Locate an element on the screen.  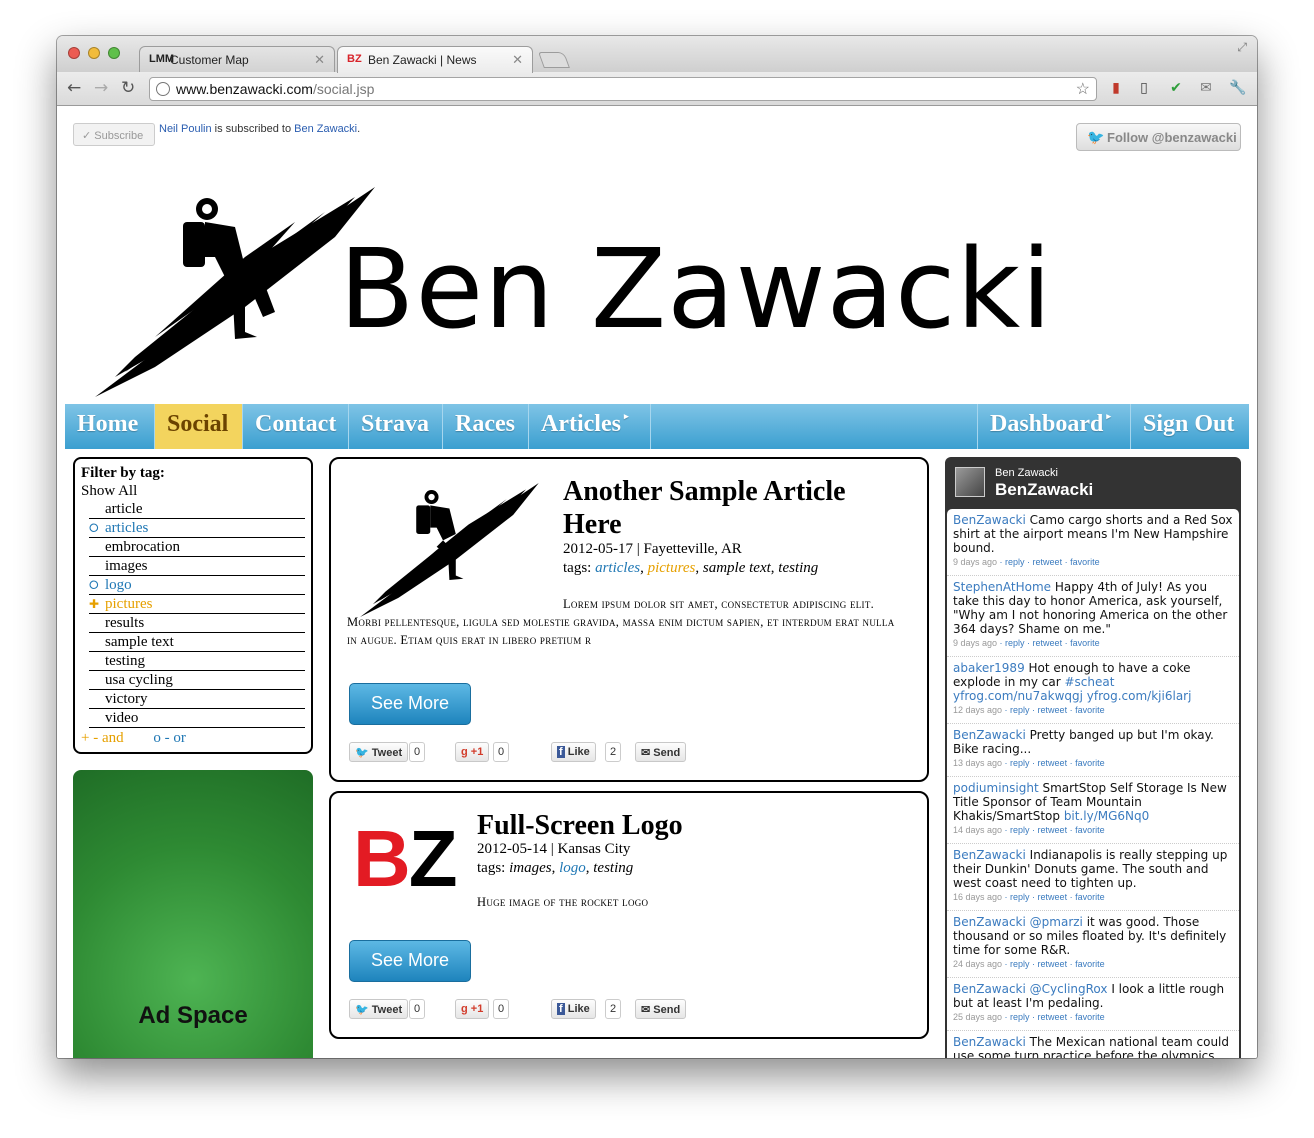
new-tab-button is located at coordinates (554, 60).